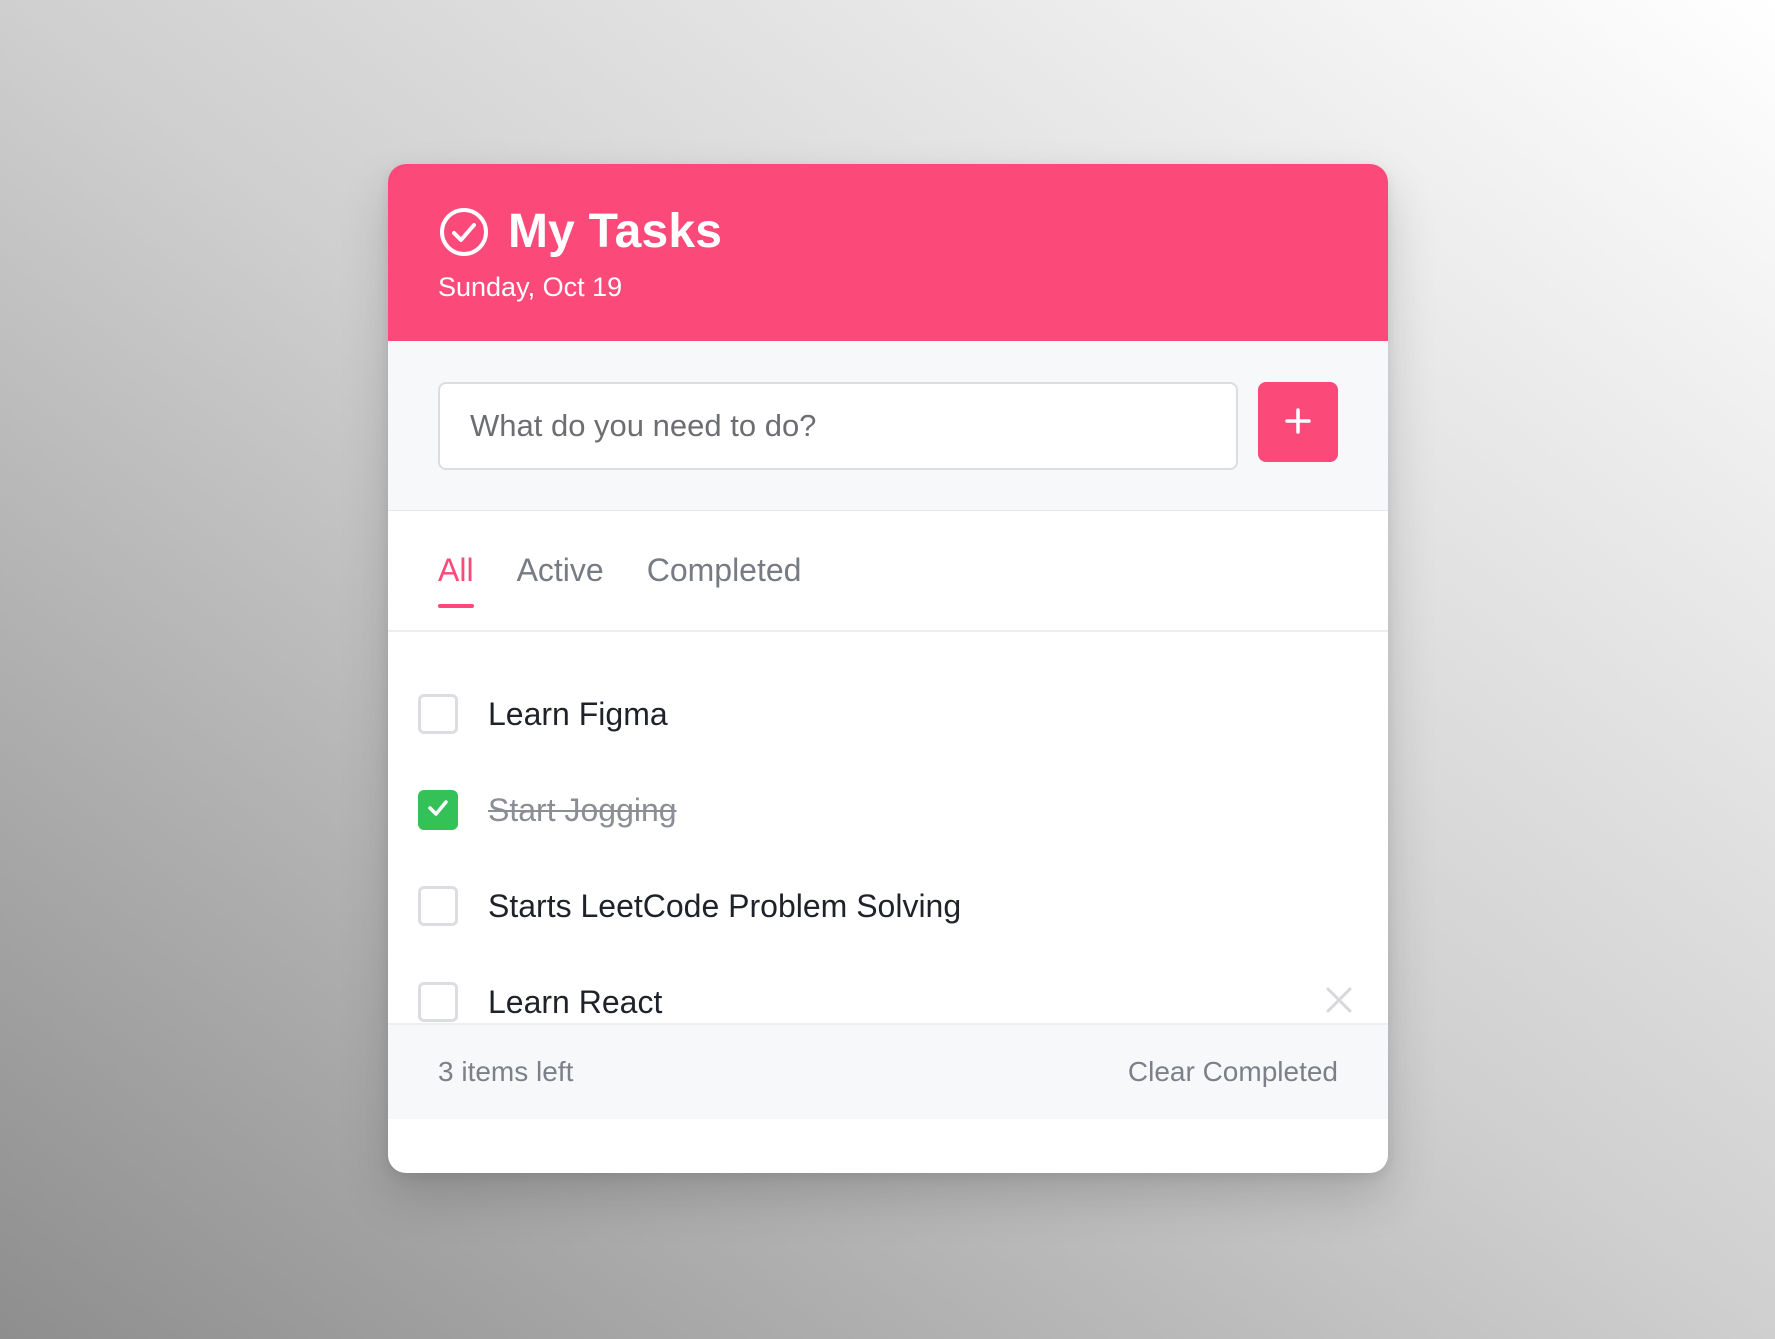 The image size is (1775, 1339). Describe the element at coordinates (582, 810) in the screenshot. I see `task-label: Start Jogging` at that location.